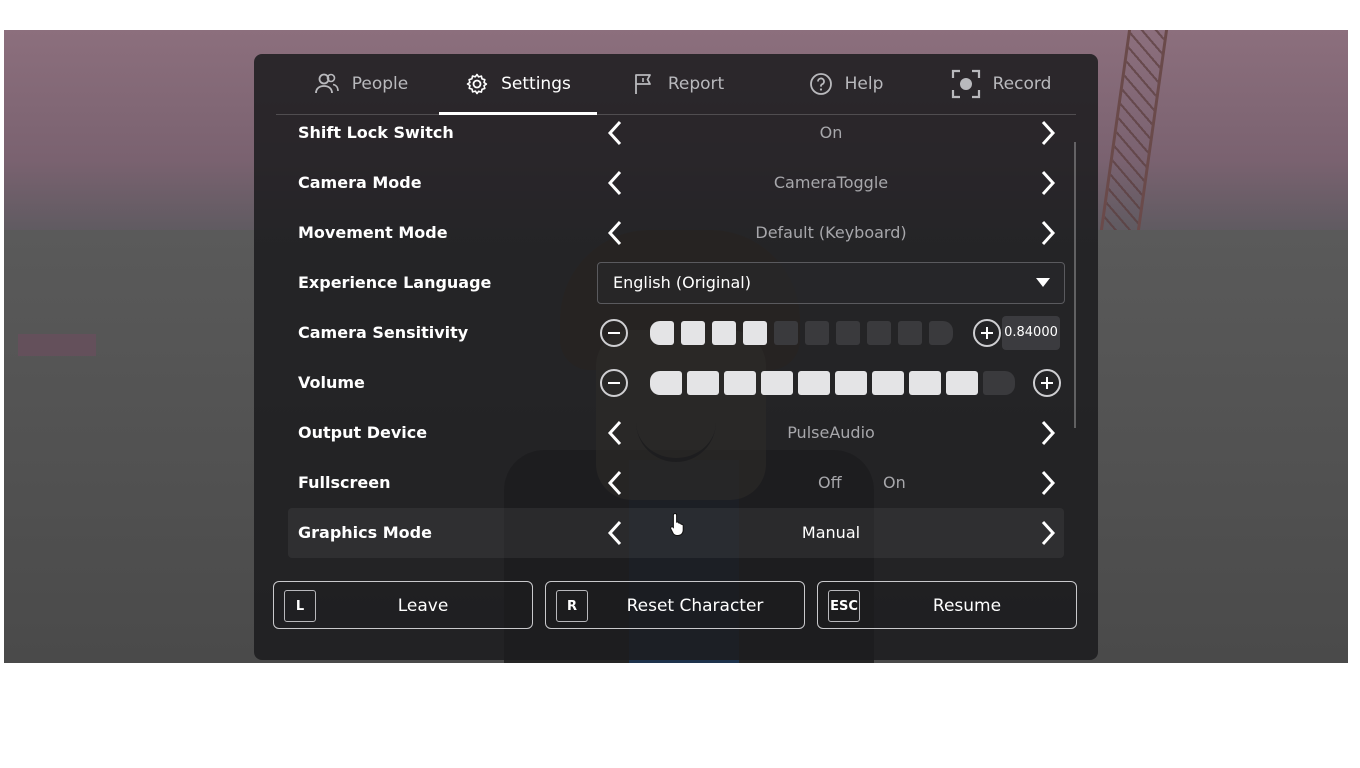 The image size is (1360, 768). I want to click on setting-label: Camera Sensitivity, so click(383, 332).